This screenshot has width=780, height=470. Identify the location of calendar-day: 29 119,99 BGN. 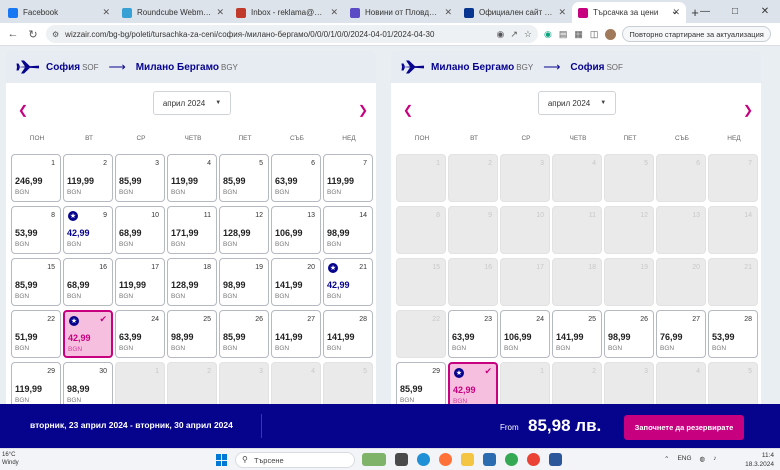
(36, 383).